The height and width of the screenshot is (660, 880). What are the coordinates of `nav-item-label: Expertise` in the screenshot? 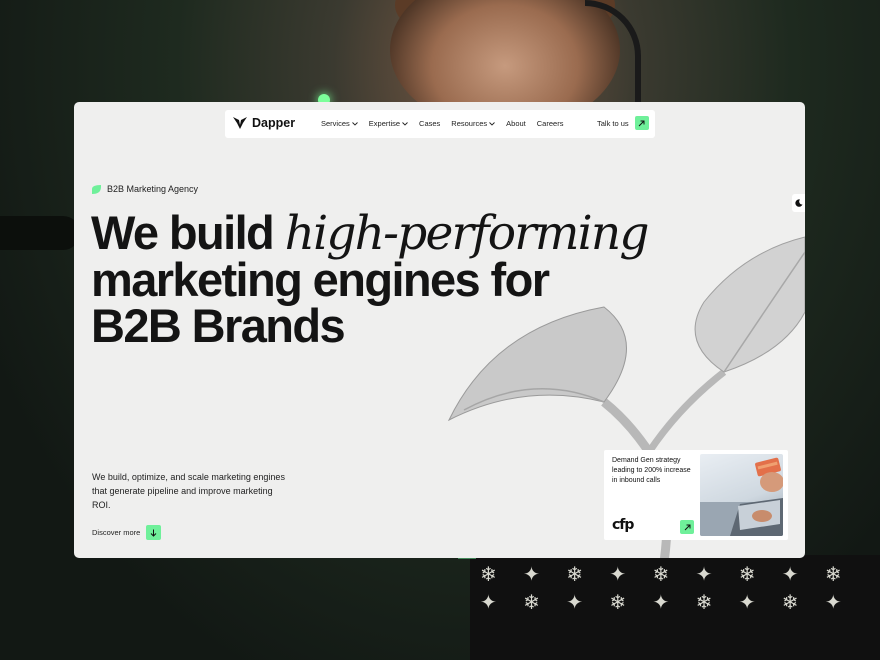 It's located at (384, 123).